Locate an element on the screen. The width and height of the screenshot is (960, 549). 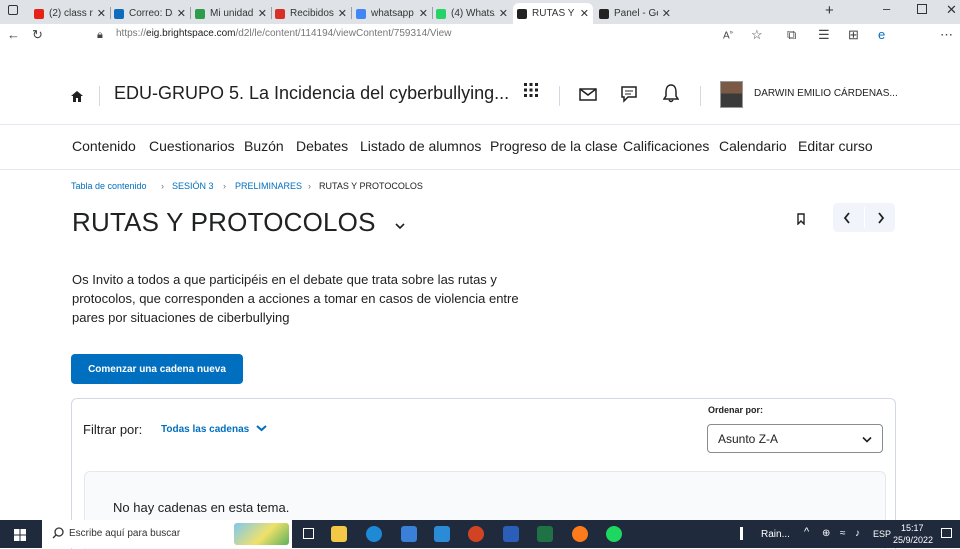
search-highlight-image is located at coordinates (261, 534).